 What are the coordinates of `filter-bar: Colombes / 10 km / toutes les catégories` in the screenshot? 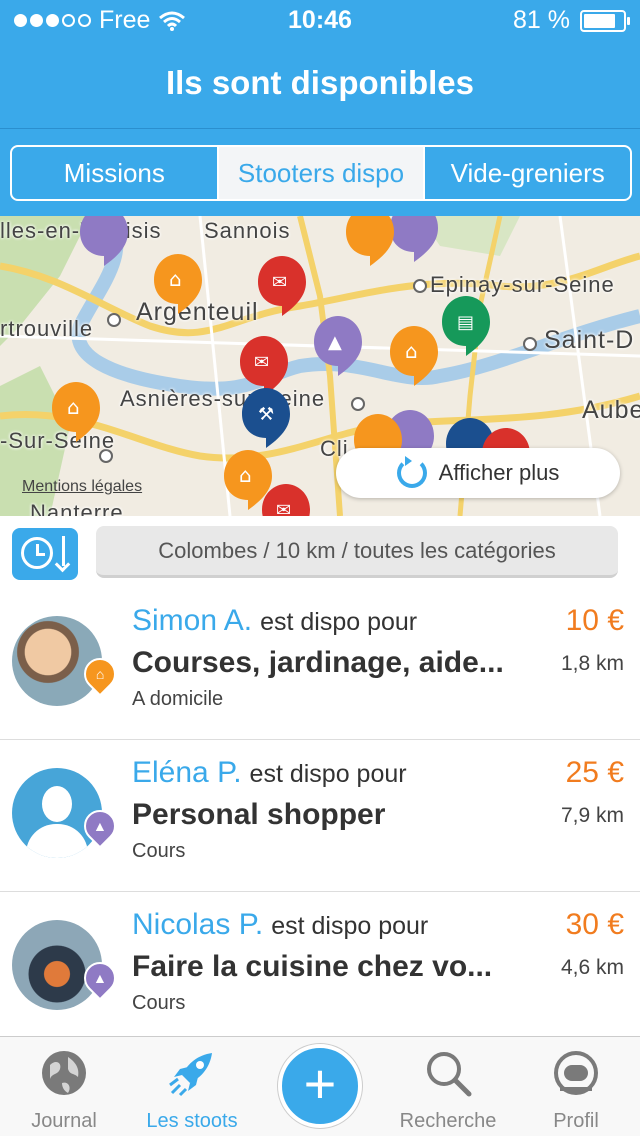 It's located at (320, 552).